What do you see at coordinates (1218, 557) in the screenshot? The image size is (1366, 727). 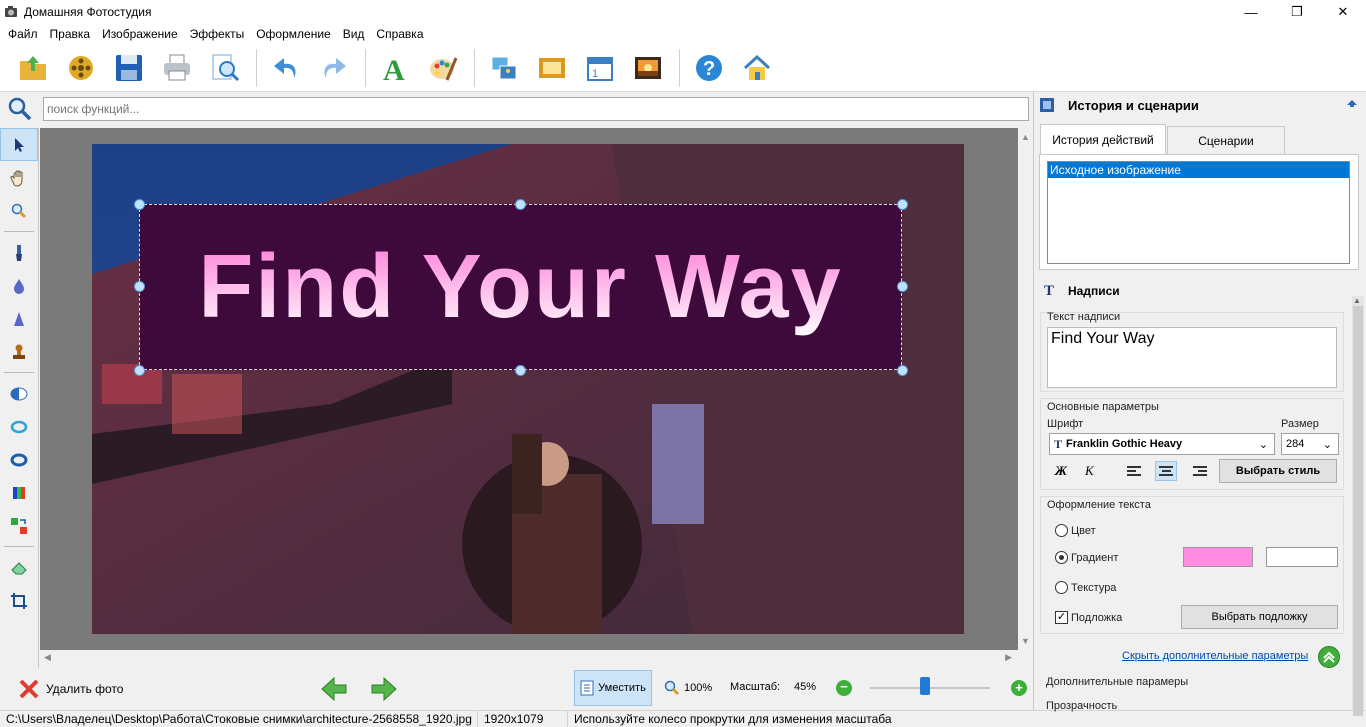 I see `gradient-start-swatch` at bounding box center [1218, 557].